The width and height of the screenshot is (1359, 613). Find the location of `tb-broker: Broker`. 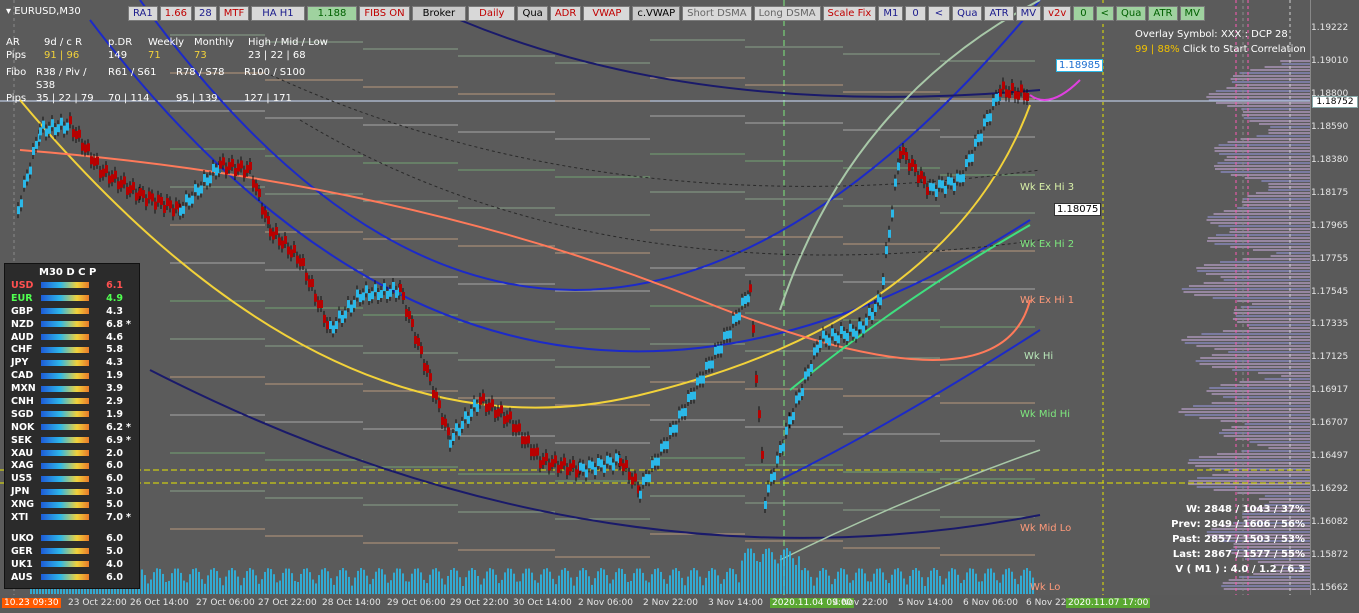

tb-broker: Broker is located at coordinates (439, 13).